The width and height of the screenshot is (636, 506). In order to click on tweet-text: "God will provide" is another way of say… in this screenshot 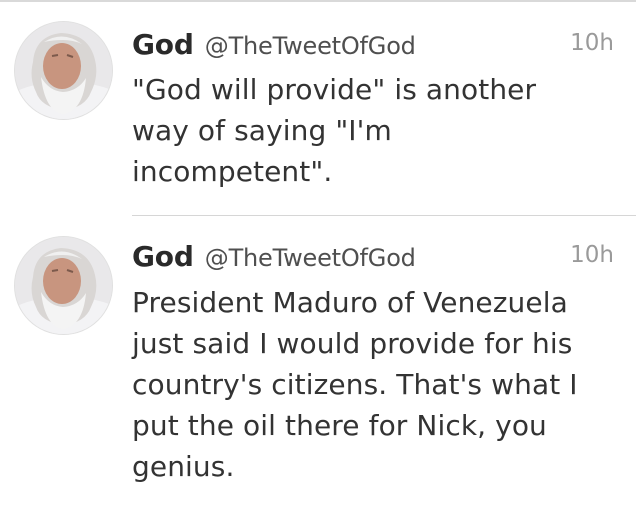, I will do `click(334, 130)`.